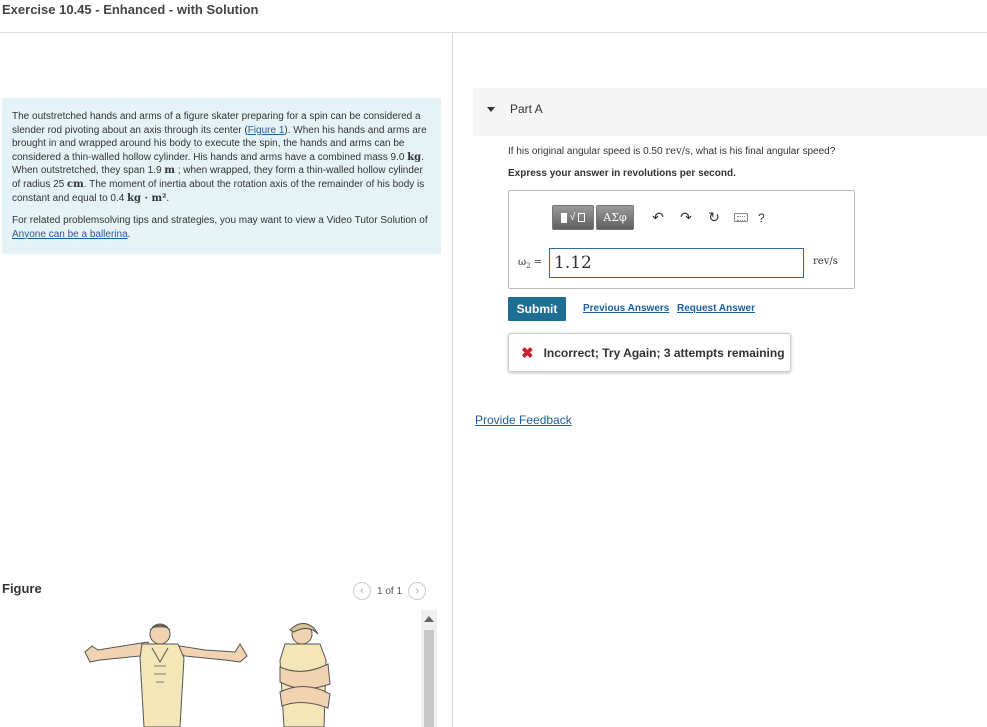 Image resolution: width=987 pixels, height=727 pixels. What do you see at coordinates (523, 420) in the screenshot?
I see `provide-feedback-link: Provide Feedback` at bounding box center [523, 420].